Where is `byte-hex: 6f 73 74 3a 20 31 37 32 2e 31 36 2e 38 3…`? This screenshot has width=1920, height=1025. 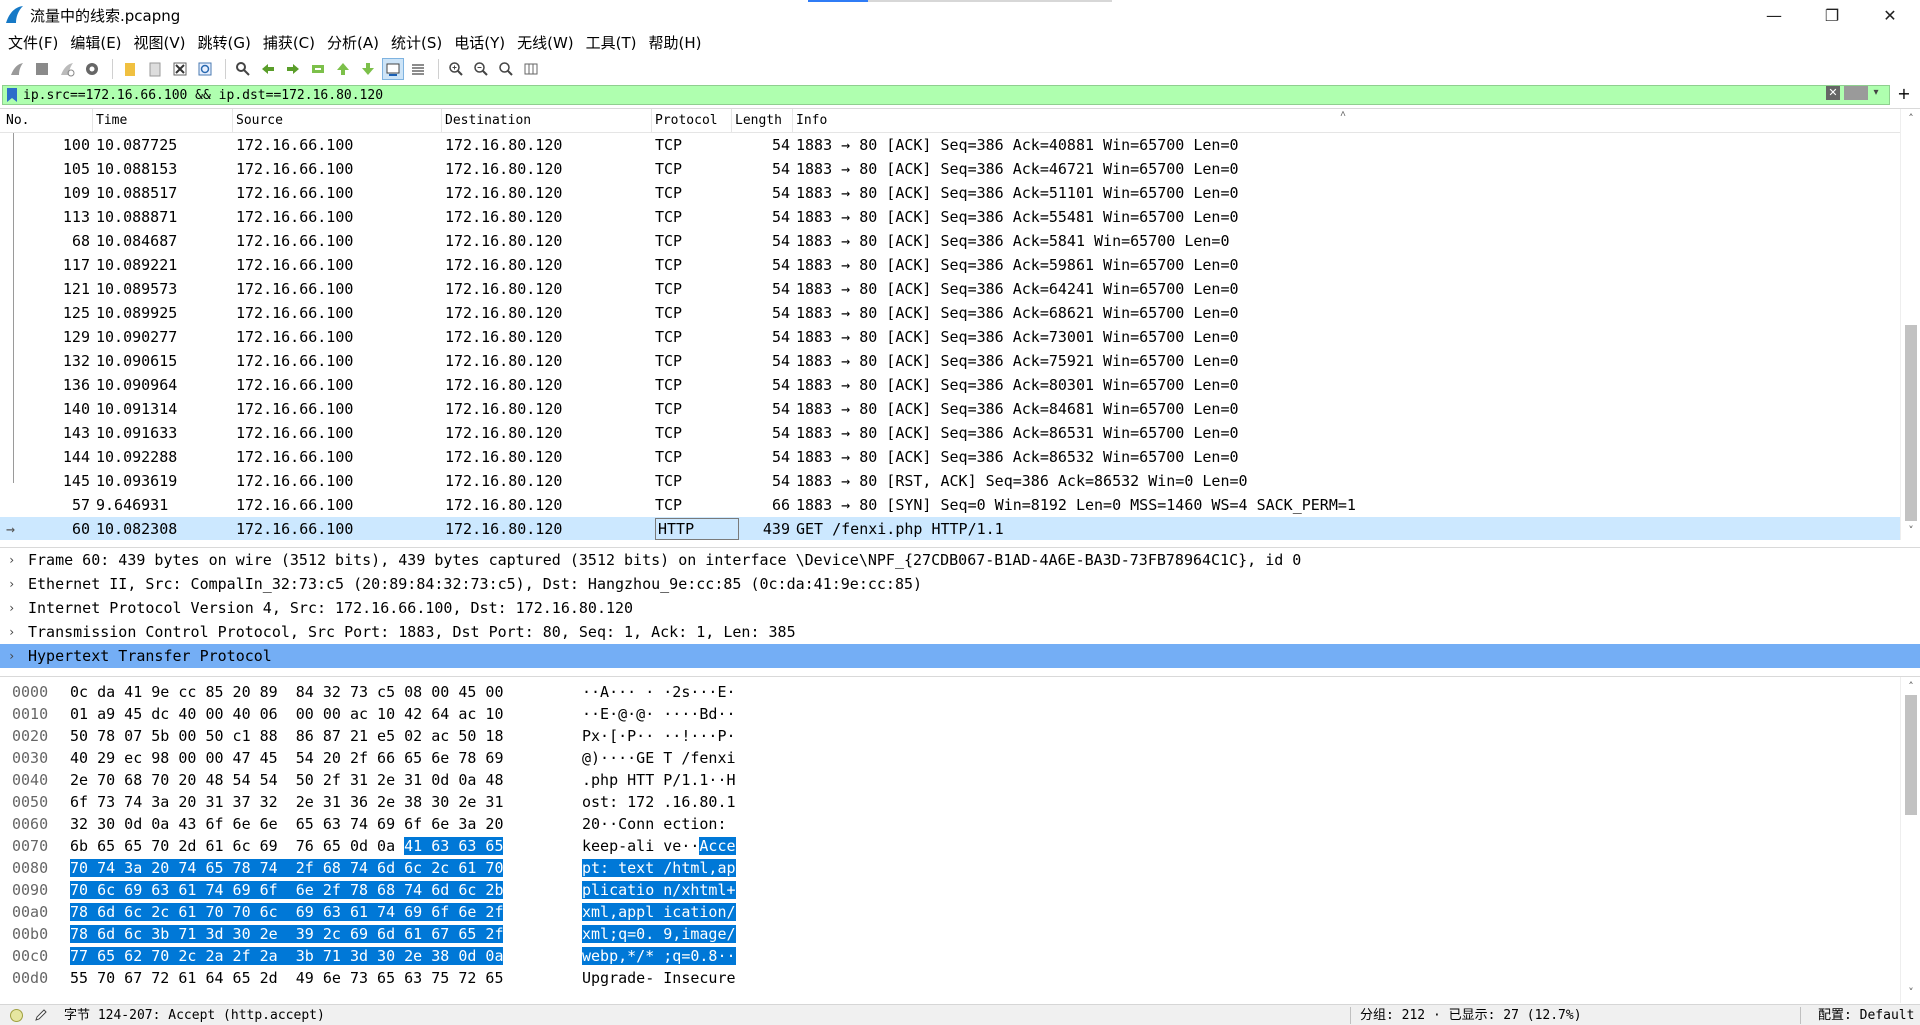
byte-hex: 6f 73 74 3a 20 31 37 32 2e 31 36 2e 38 3… is located at coordinates (286, 802).